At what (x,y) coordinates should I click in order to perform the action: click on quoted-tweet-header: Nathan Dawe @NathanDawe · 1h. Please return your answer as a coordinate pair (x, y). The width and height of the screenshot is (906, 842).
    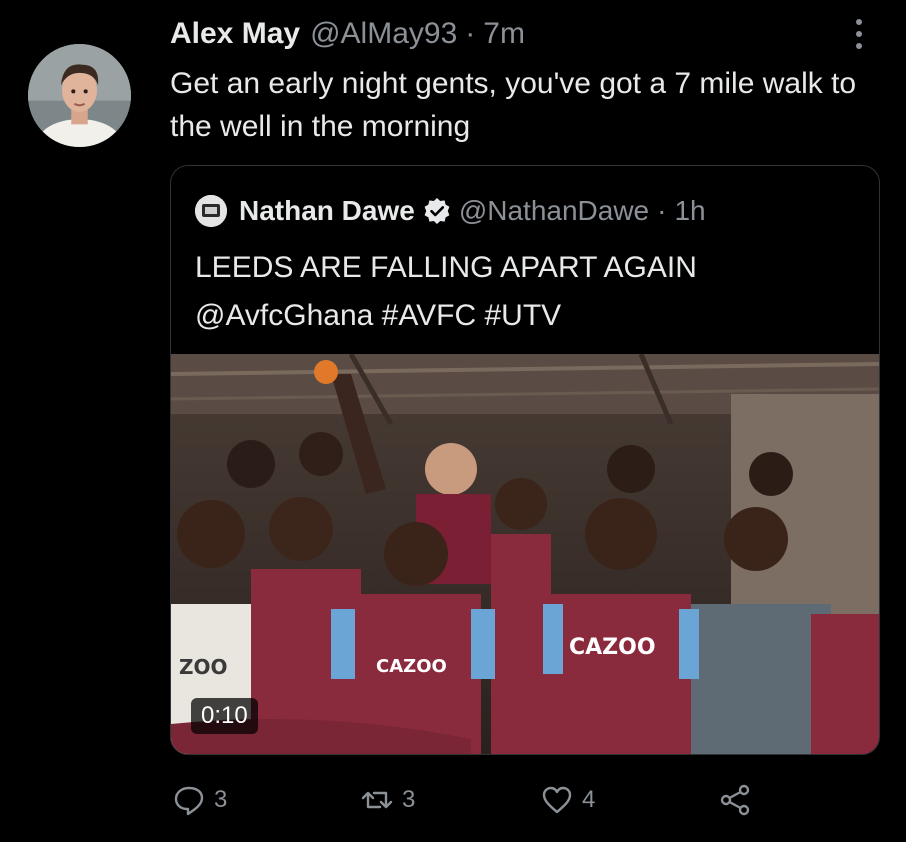
    Looking at the image, I should click on (450, 211).